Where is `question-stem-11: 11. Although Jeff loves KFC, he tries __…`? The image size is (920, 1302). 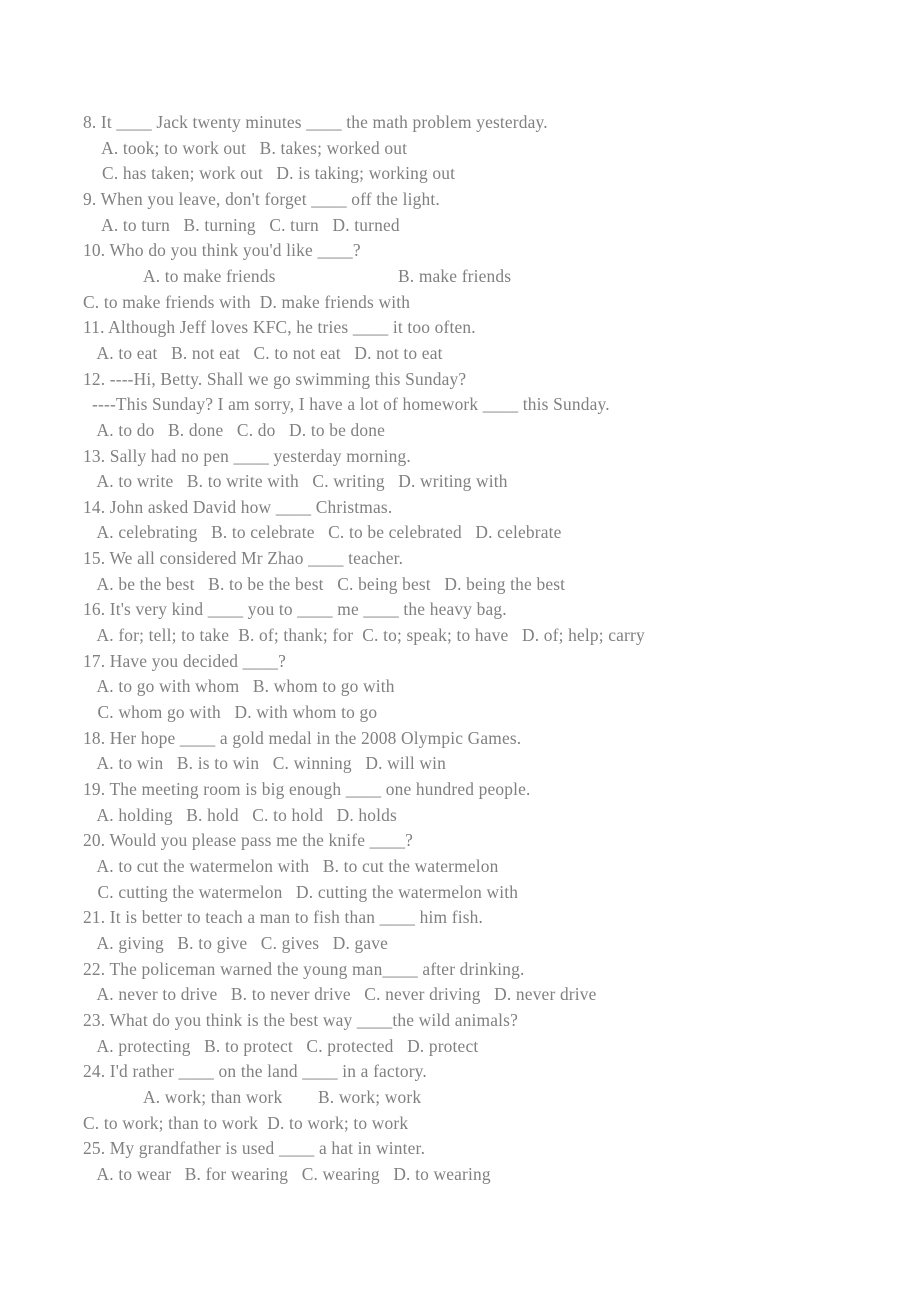 question-stem-11: 11. Although Jeff loves KFC, he tries __… is located at coordinates (279, 327).